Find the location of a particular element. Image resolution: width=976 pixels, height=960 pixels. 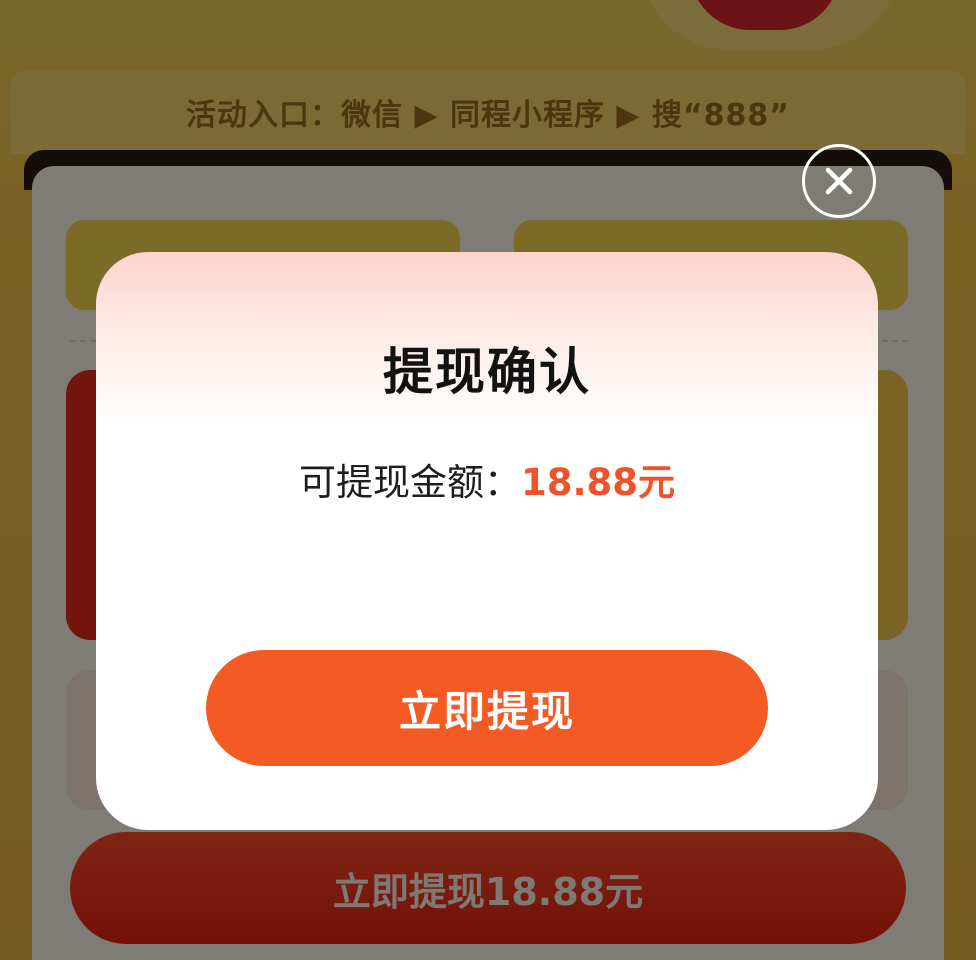

dialog-title: 提现确认 is located at coordinates (487, 372).